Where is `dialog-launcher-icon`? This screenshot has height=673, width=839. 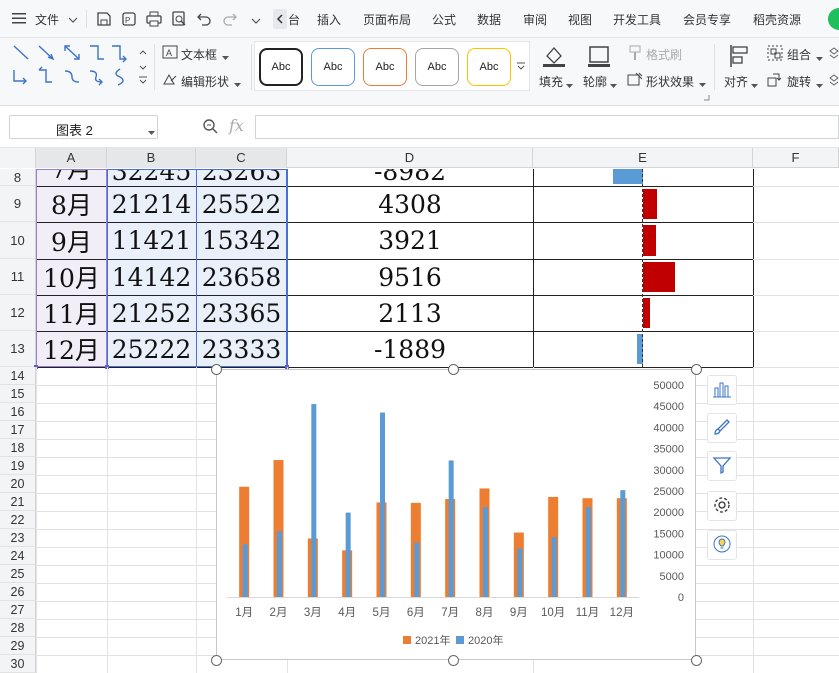 dialog-launcher-icon is located at coordinates (707, 97).